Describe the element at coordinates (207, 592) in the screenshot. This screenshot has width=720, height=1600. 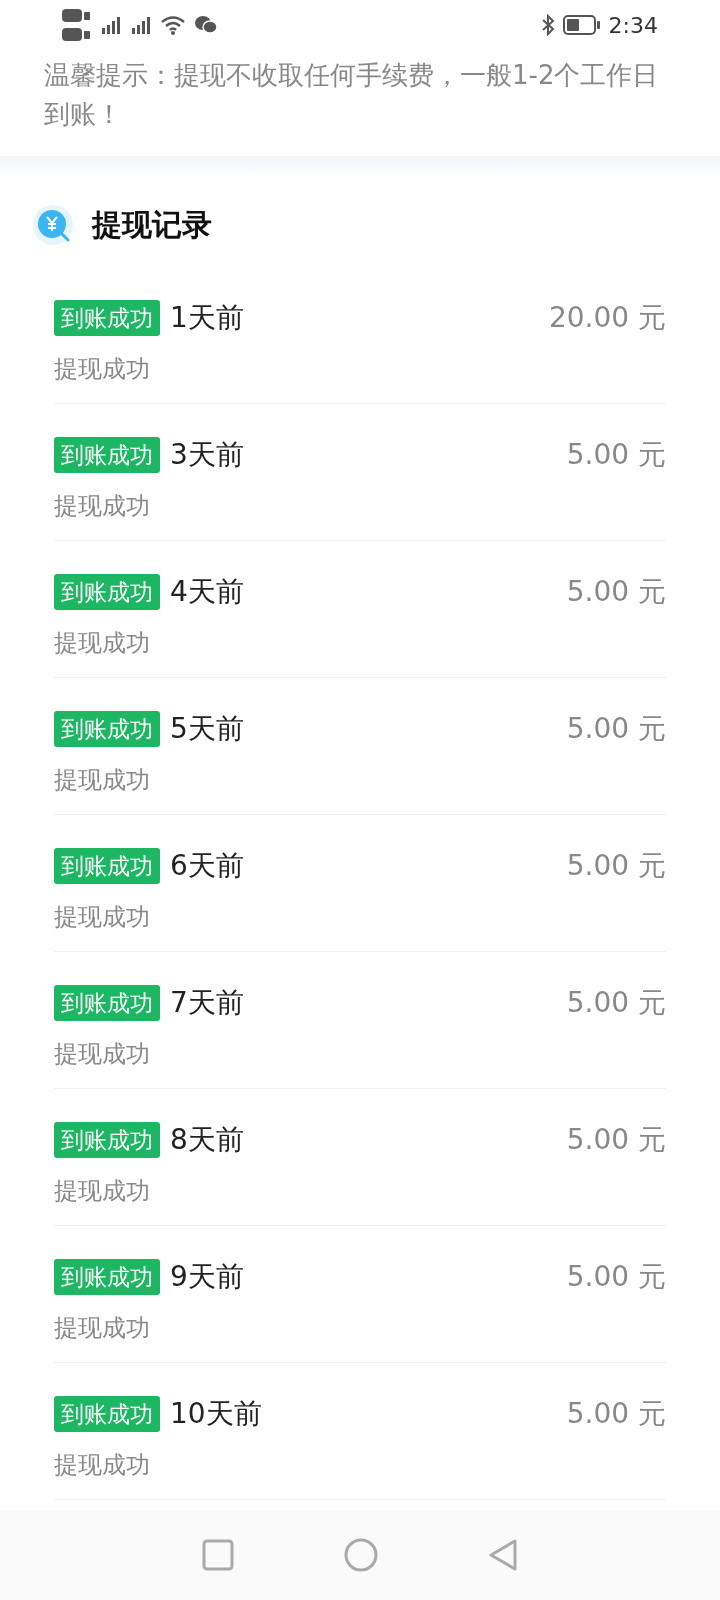
I see `record-time: 4天前` at that location.